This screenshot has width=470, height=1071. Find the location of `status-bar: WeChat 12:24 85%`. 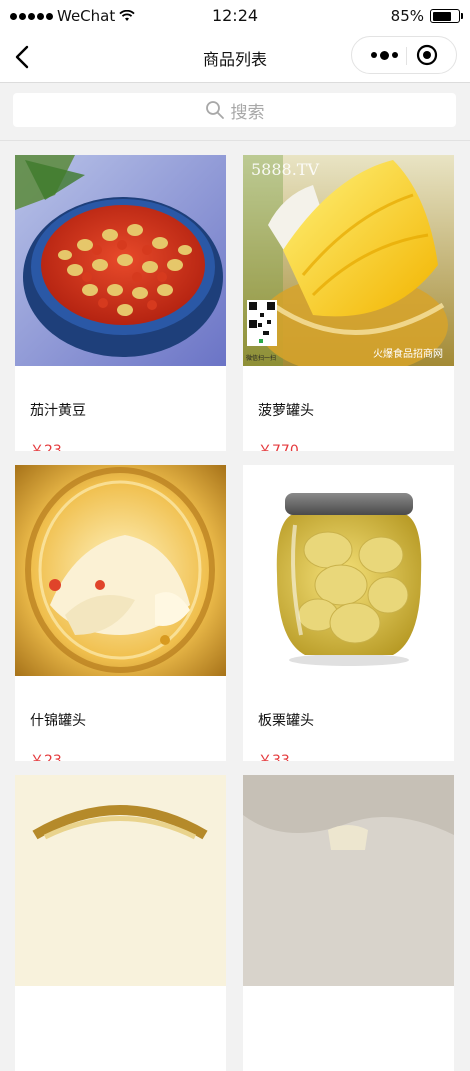

status-bar: WeChat 12:24 85% is located at coordinates (235, 16).